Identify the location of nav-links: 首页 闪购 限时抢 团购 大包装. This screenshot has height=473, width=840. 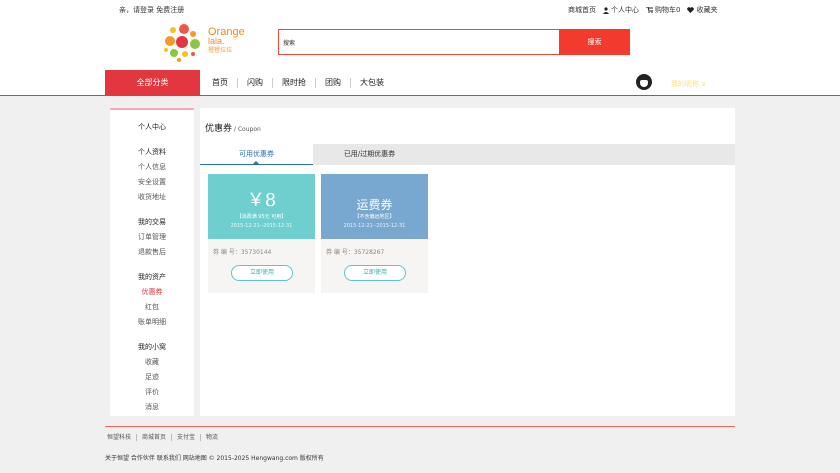
(302, 83).